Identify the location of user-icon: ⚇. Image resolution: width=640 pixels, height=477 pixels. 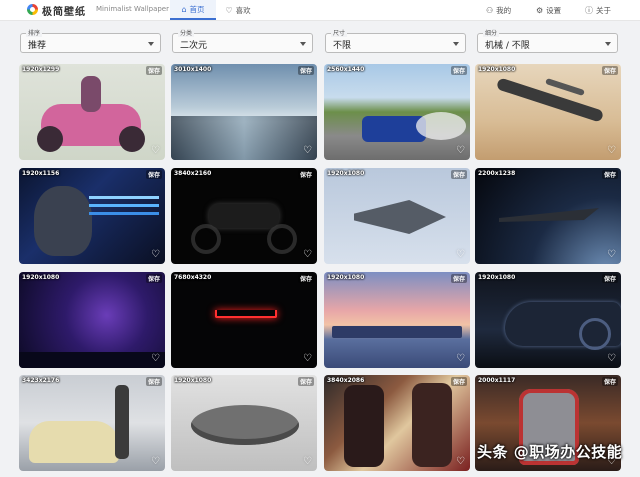
(490, 10).